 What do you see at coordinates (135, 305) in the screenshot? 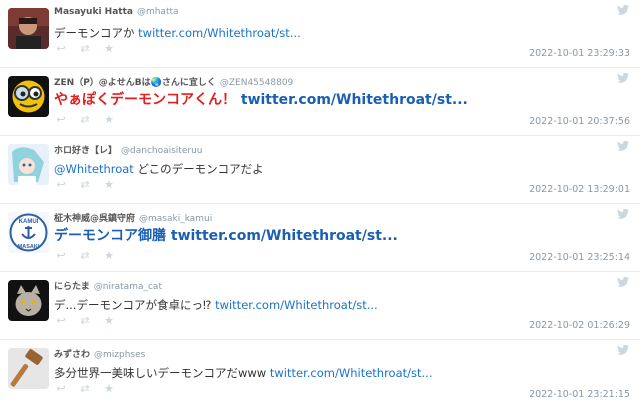
I see `tweet-text-before: デ...デーモンコアが食卓にっ⁉` at bounding box center [135, 305].